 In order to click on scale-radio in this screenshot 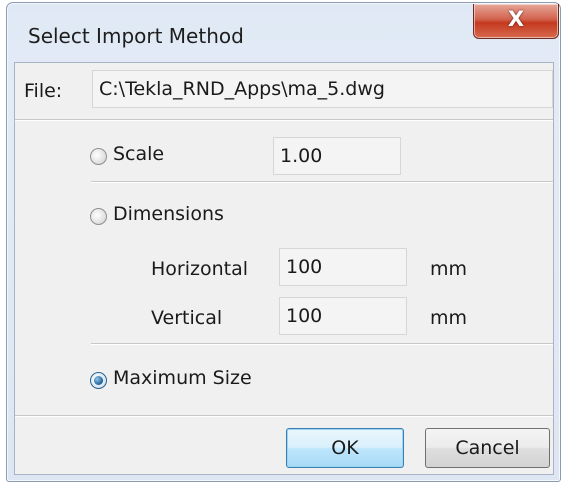, I will do `click(98, 156)`.